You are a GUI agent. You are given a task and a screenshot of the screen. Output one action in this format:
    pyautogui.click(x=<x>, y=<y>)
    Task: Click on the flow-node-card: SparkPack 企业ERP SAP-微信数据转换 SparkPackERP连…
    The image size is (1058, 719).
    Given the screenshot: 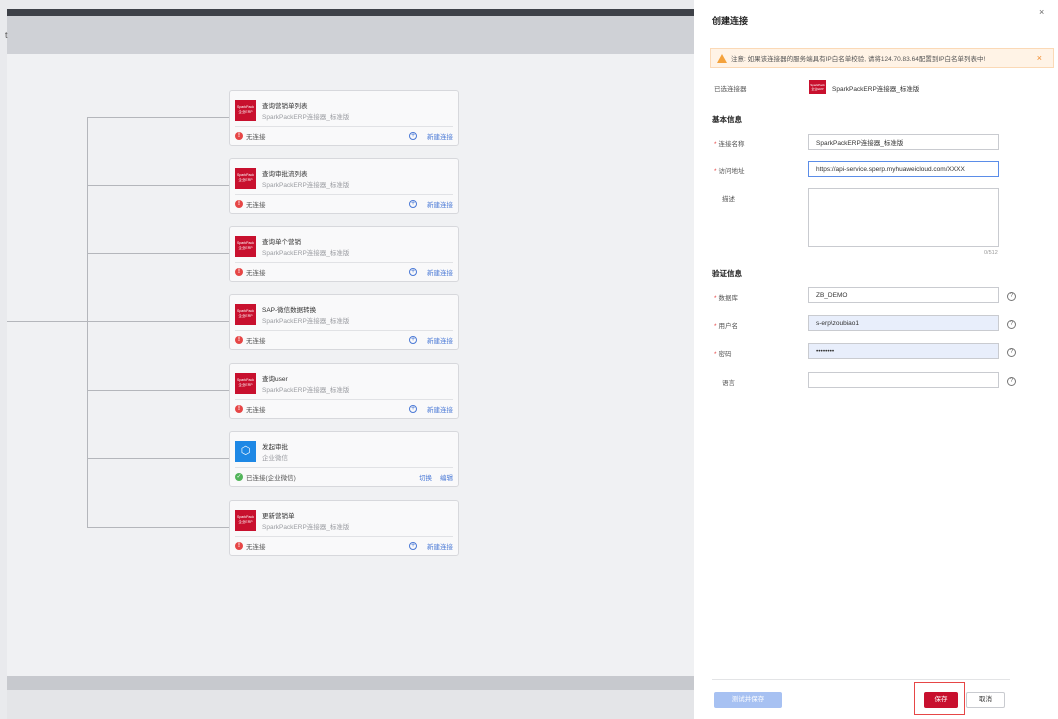 What is the action you would take?
    pyautogui.click(x=344, y=322)
    